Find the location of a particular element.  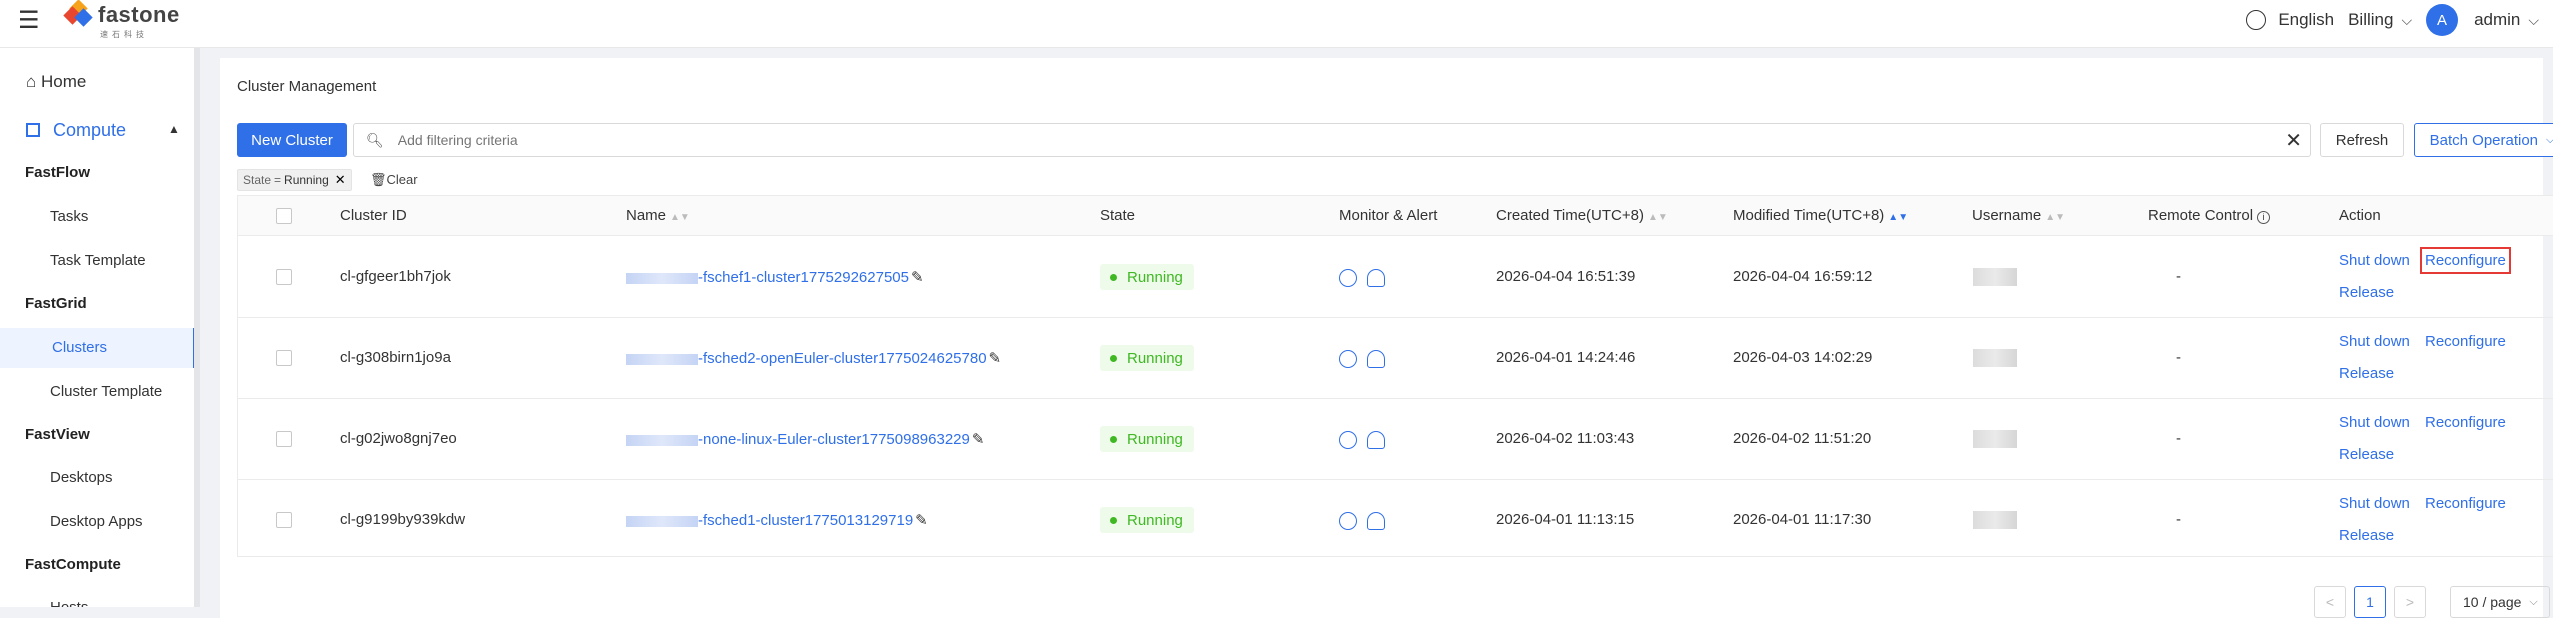

col-created-time: Created Time(UTC+8) ▲▼ is located at coordinates (1582, 216).